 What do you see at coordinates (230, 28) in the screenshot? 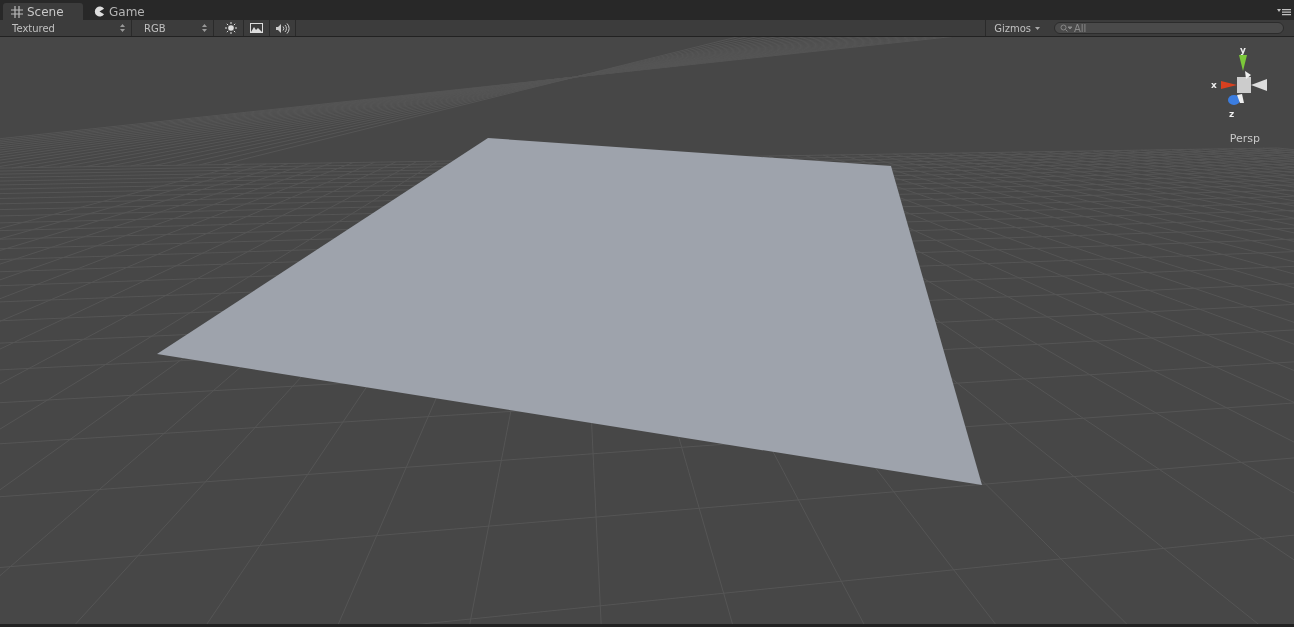
I see `sun-icon` at bounding box center [230, 28].